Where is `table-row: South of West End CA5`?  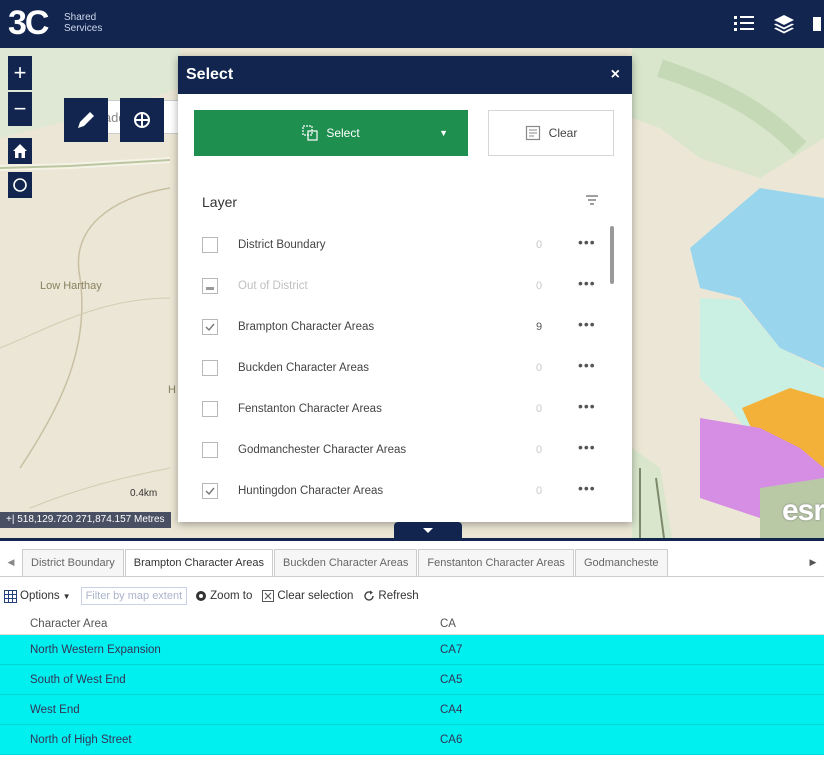 table-row: South of West End CA5 is located at coordinates (412, 680).